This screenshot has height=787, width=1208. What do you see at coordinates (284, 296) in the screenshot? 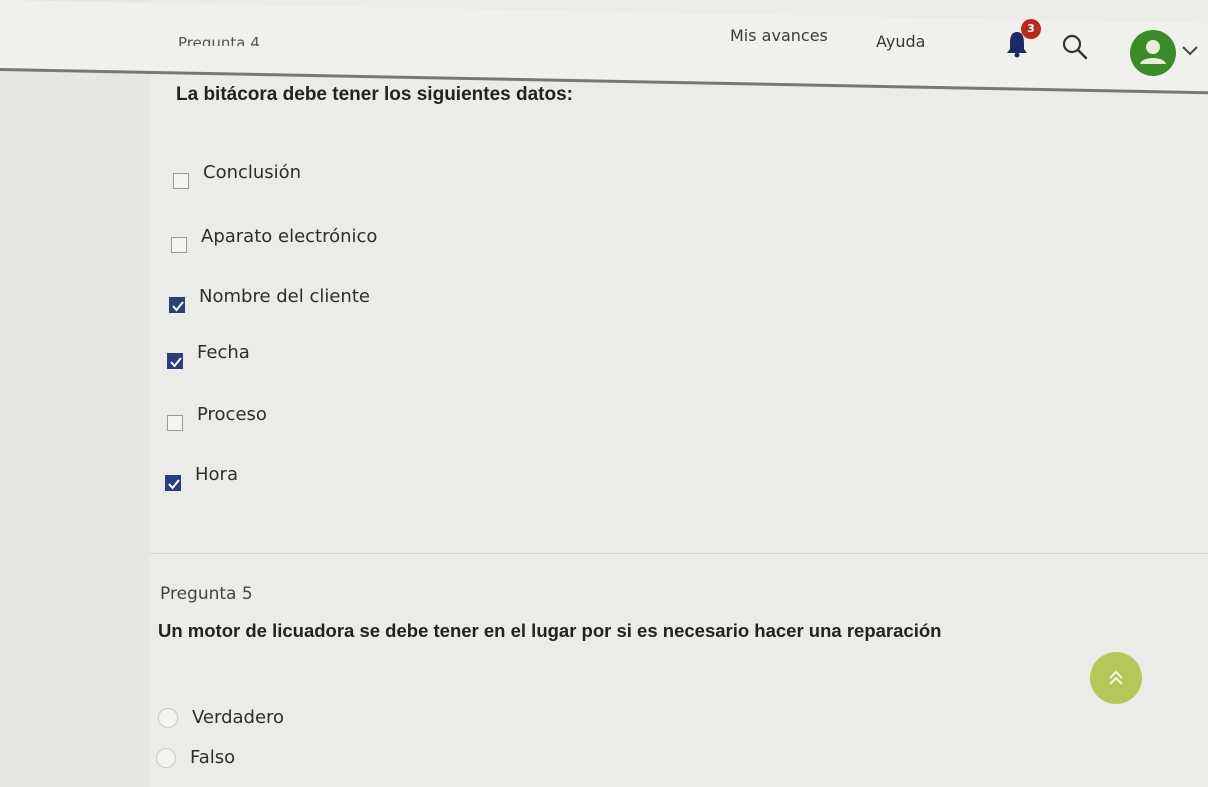
I see `option-label: Nombre del cliente` at bounding box center [284, 296].